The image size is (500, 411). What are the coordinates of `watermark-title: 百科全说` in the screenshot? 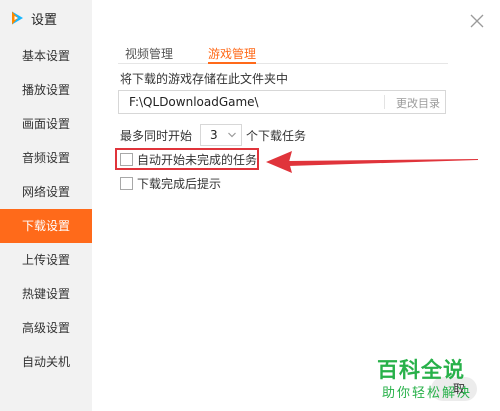 It's located at (421, 370).